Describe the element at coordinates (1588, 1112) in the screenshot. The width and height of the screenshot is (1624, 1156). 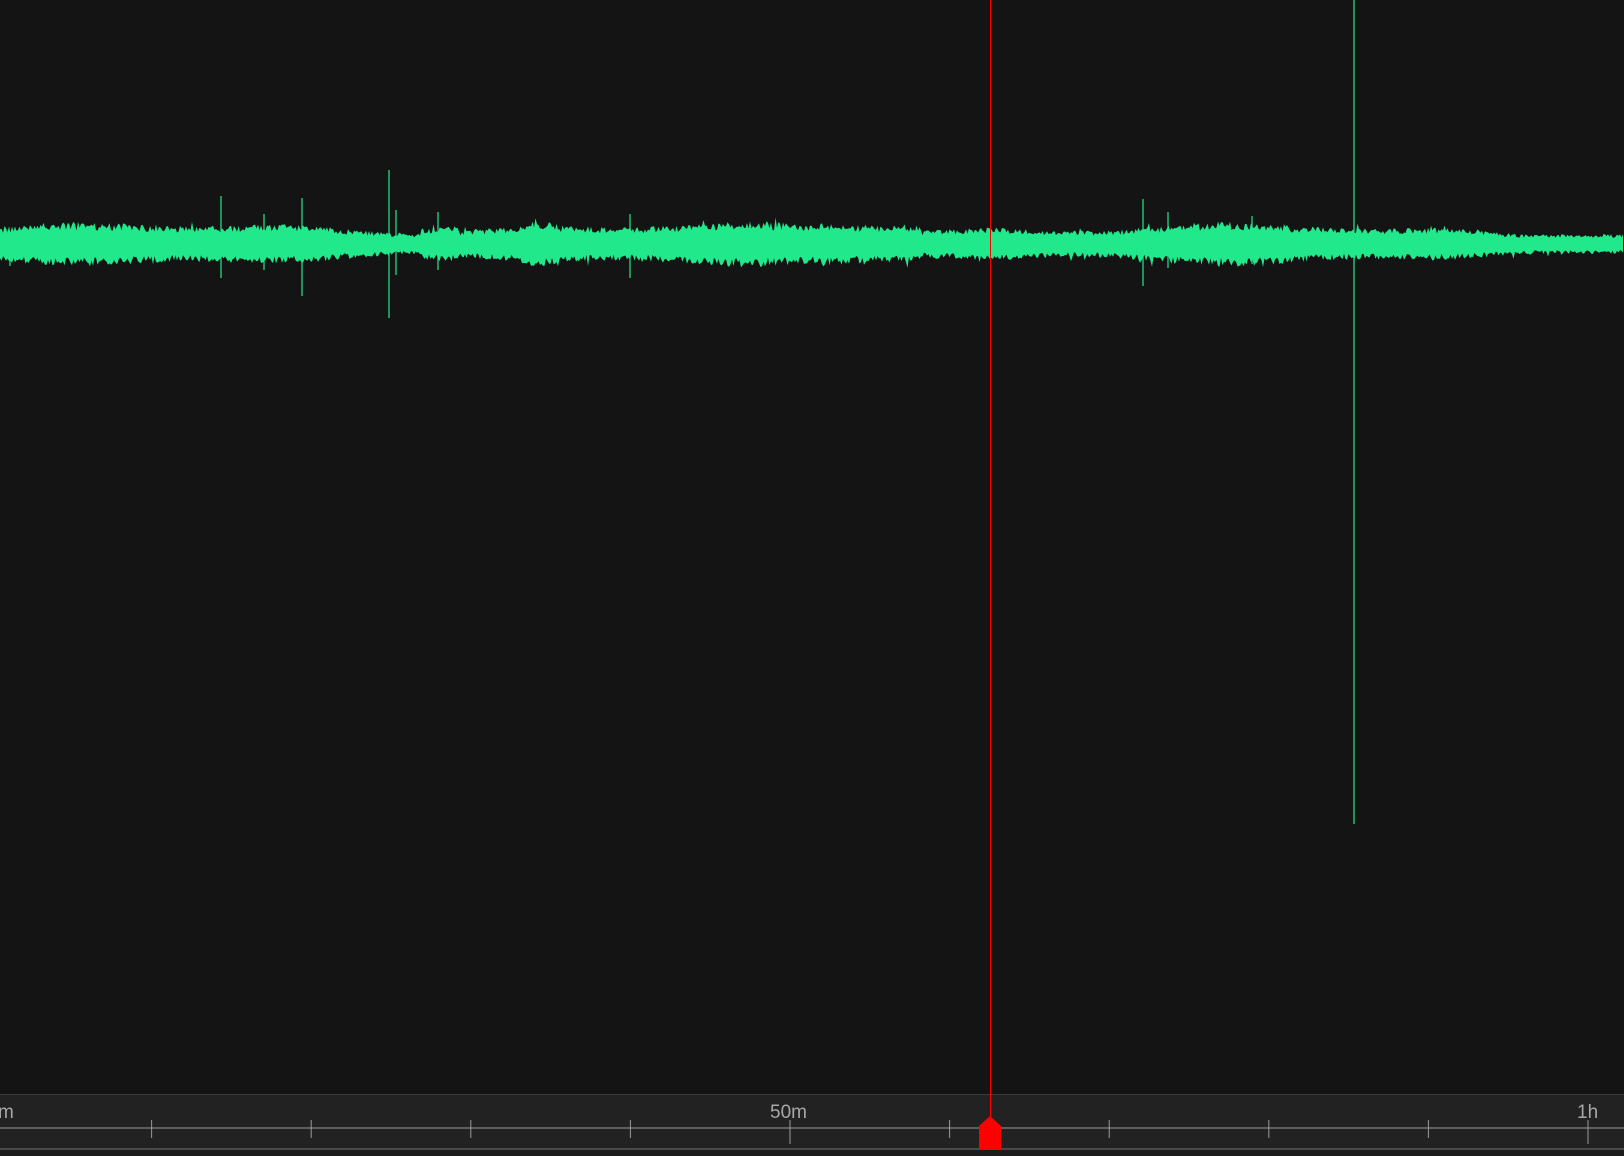
I see `timeline-label-1h: 1h` at that location.